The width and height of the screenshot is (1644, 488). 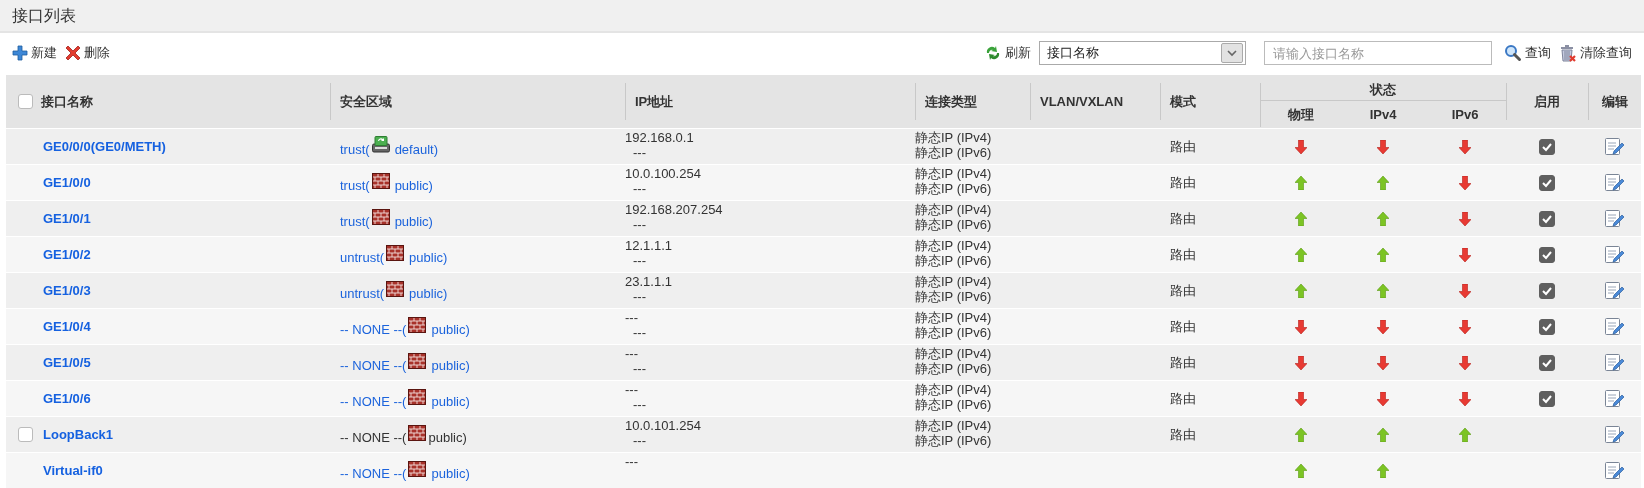 I want to click on interface-name-link: GE1/0/4, so click(x=67, y=326).